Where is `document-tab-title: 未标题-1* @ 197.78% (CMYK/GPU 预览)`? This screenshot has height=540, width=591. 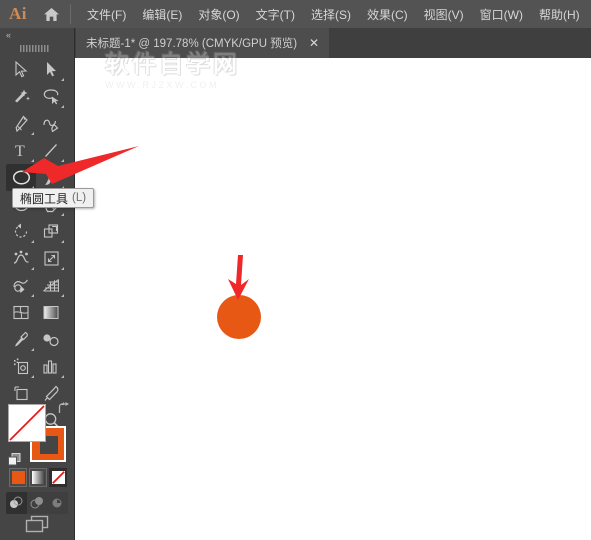
document-tab-title: 未标题-1* @ 197.78% (CMYK/GPU 预览) is located at coordinates (192, 44).